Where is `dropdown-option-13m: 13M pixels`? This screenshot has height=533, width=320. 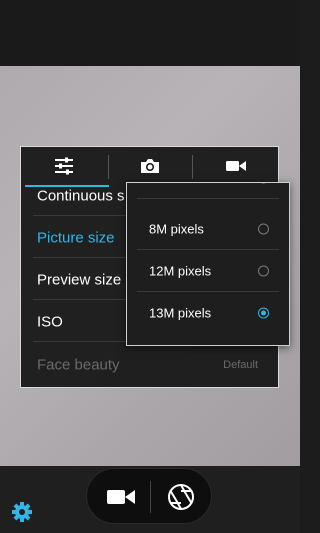
dropdown-option-13m: 13M pixels is located at coordinates (208, 313).